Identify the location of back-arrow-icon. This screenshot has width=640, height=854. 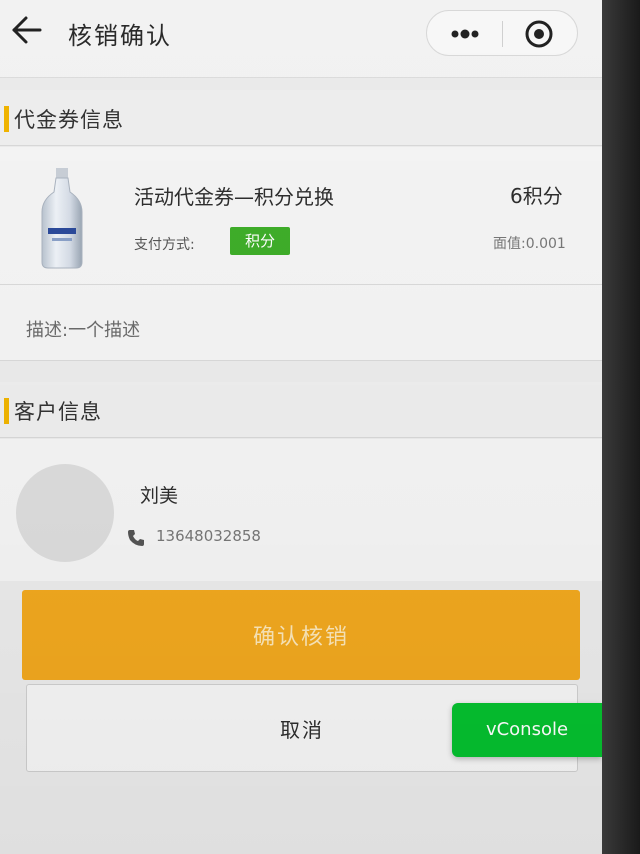
(27, 30).